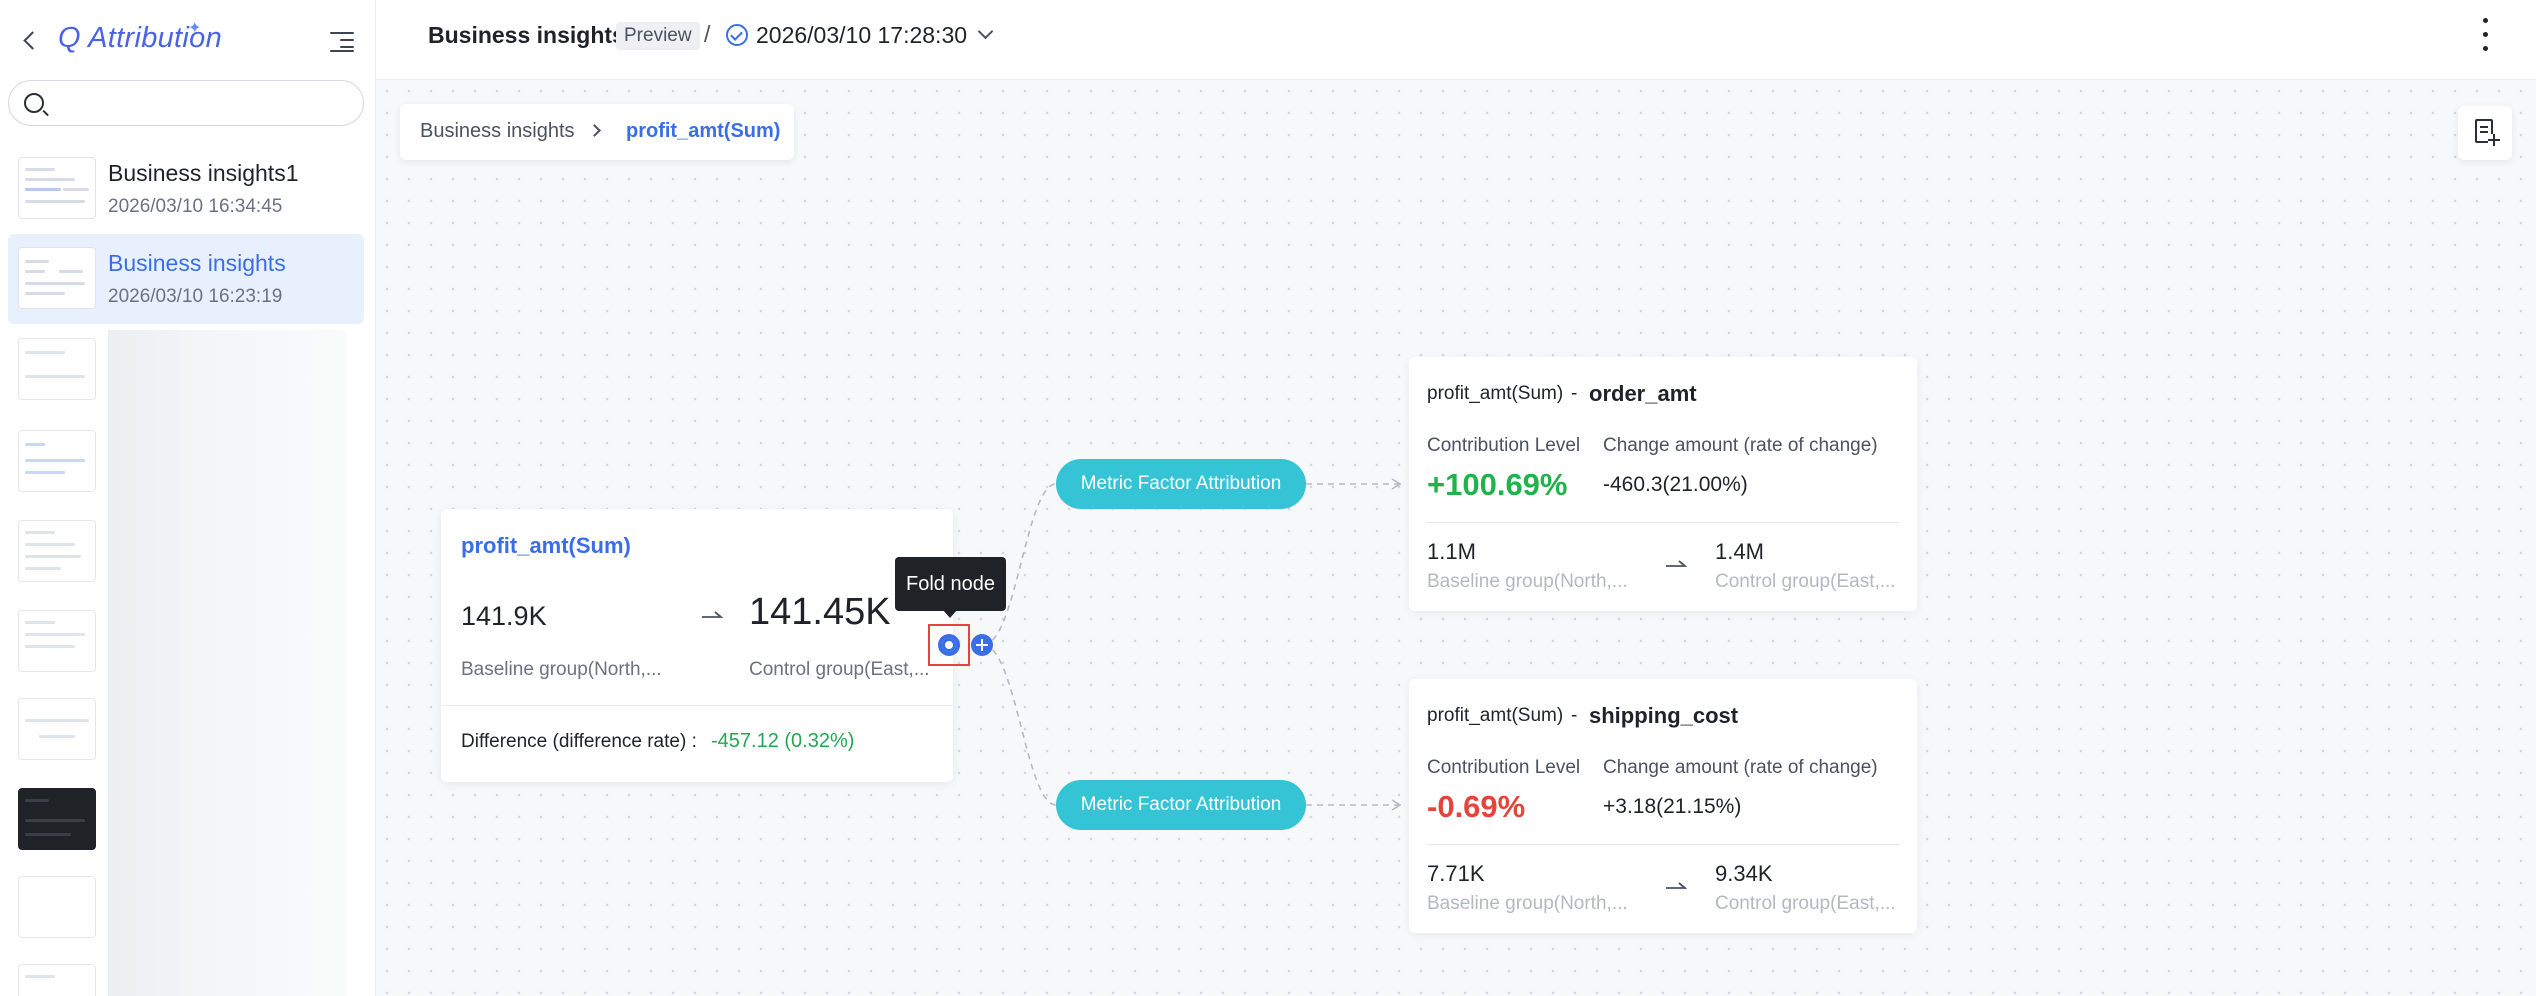 Image resolution: width=2536 pixels, height=996 pixels. I want to click on breadcrumb: Business insights profit_amt(Sum), so click(597, 132).